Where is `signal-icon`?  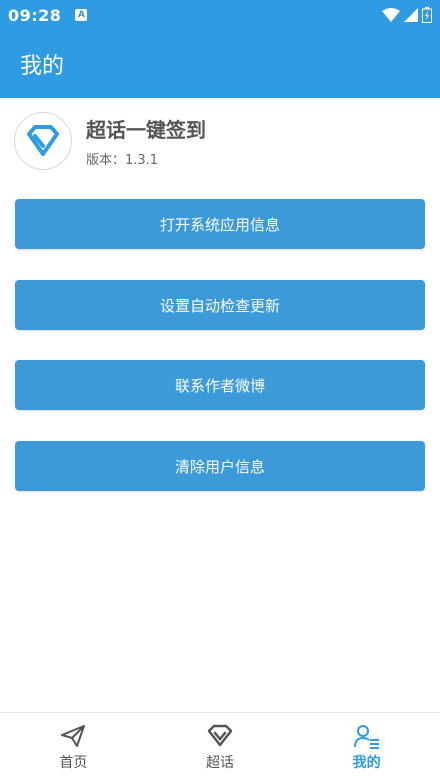
signal-icon is located at coordinates (411, 15).